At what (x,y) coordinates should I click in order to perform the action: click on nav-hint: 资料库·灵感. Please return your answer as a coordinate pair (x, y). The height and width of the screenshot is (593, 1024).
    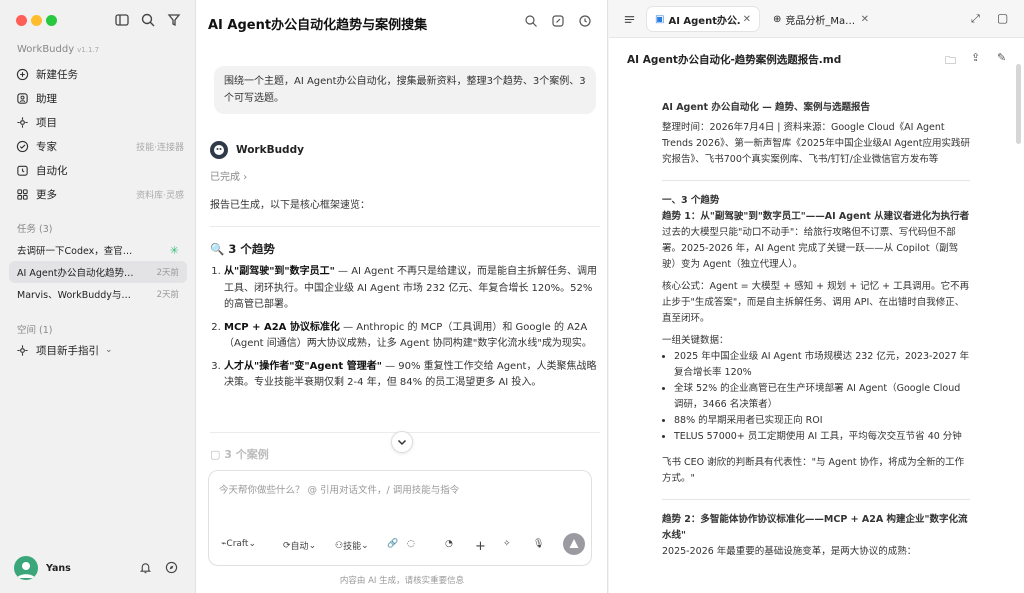
    Looking at the image, I should click on (160, 195).